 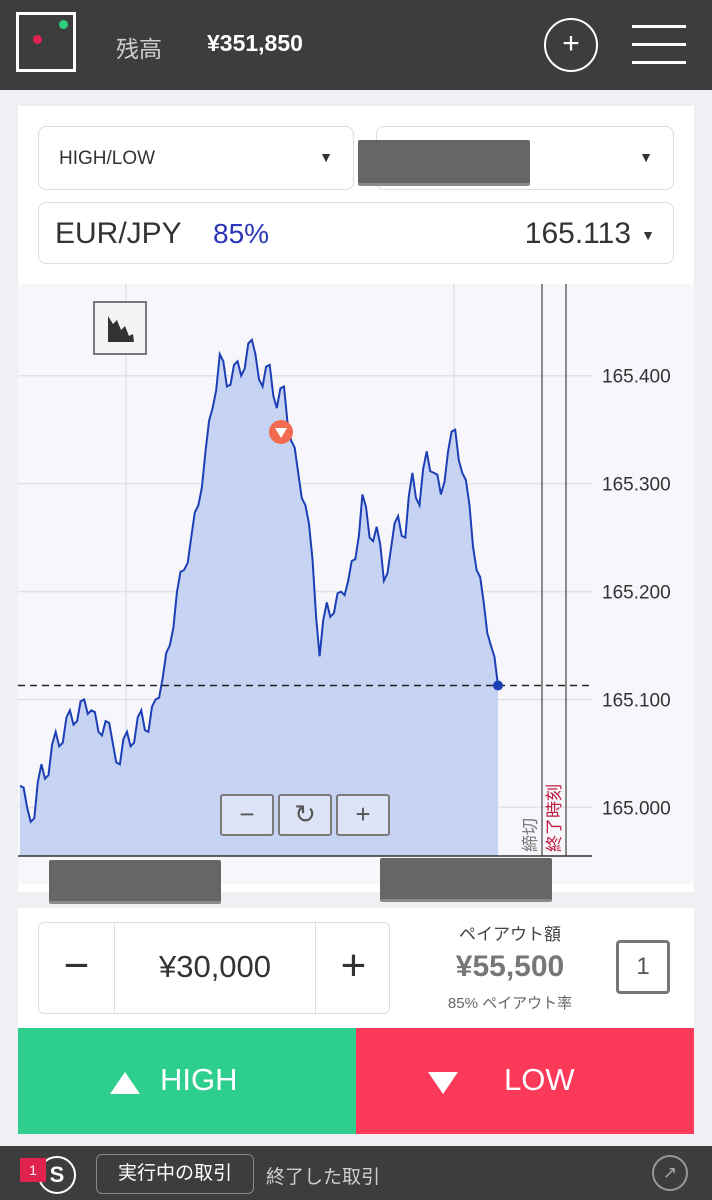 What do you see at coordinates (555, 818) in the screenshot?
I see `end-time-label: 終了時刻` at bounding box center [555, 818].